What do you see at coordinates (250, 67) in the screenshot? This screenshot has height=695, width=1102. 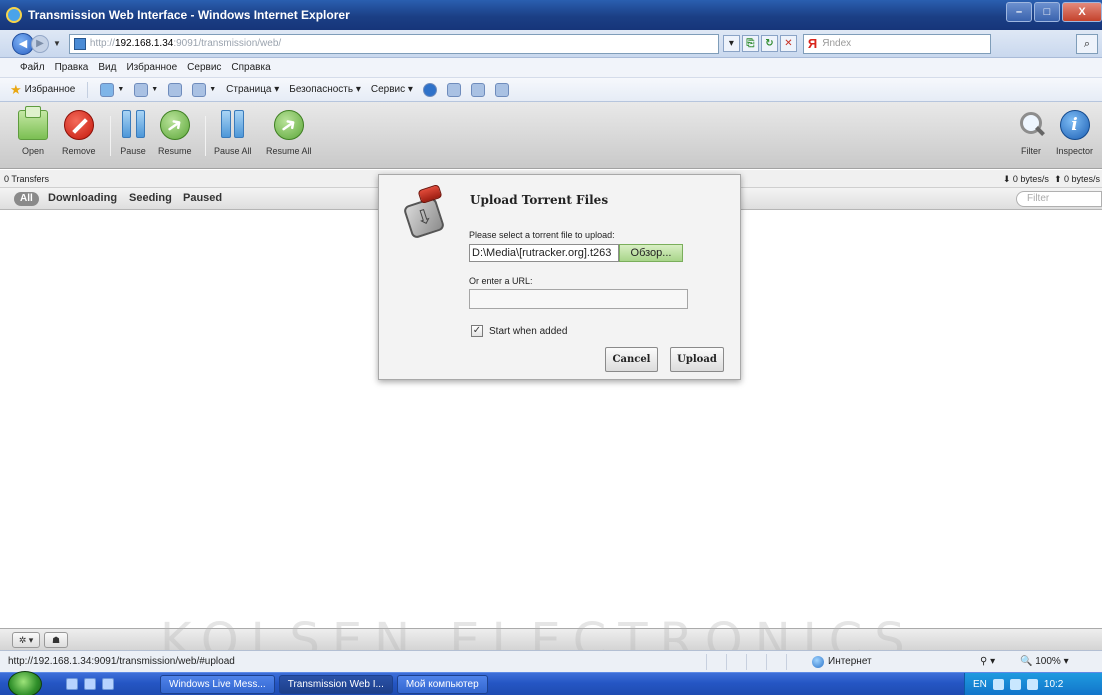 I see `menu-help: Справка` at bounding box center [250, 67].